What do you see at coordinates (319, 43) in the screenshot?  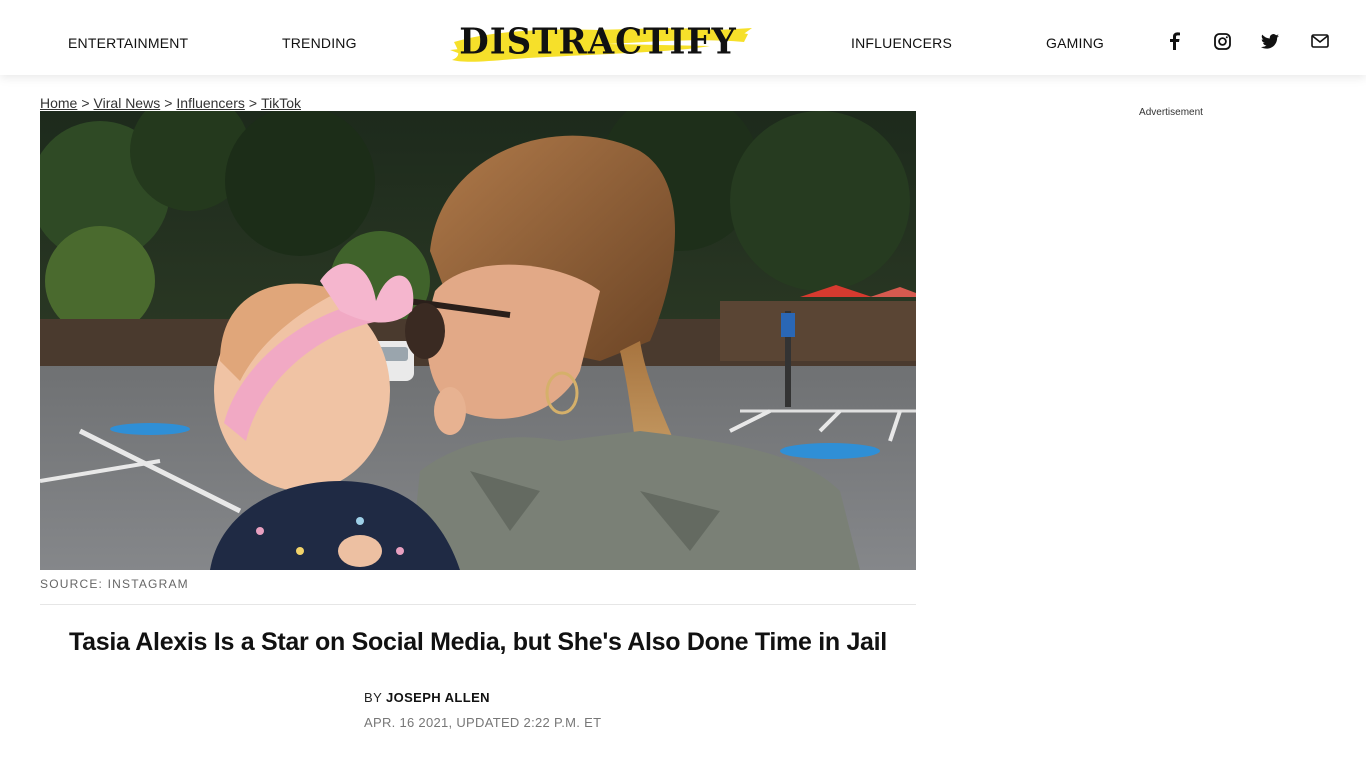 I see `nav-trending: TRENDING` at bounding box center [319, 43].